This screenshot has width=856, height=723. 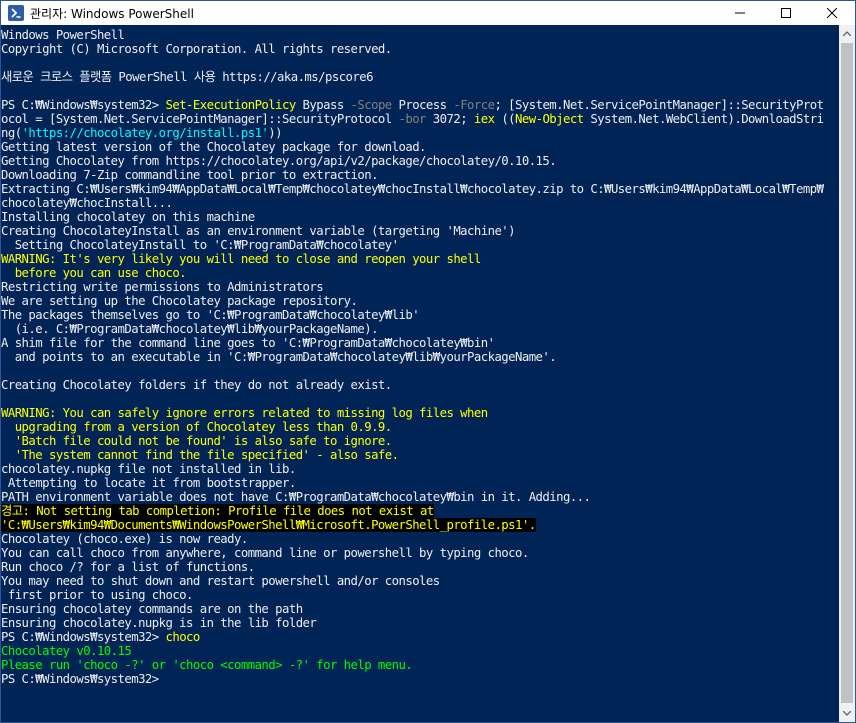 I want to click on console-text: iex, so click(x=484, y=119).